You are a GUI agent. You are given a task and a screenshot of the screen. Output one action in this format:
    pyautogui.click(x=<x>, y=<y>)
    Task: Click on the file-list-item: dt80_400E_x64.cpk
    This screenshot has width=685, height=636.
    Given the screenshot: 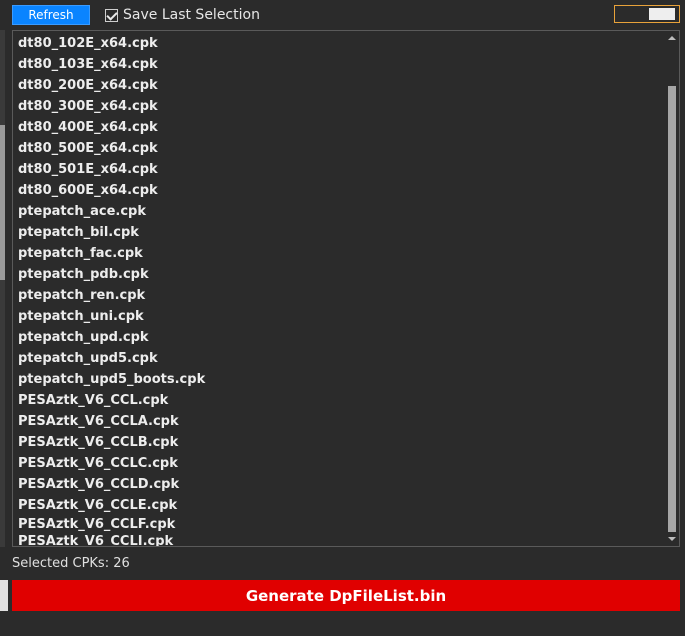 What is the action you would take?
    pyautogui.click(x=338, y=127)
    